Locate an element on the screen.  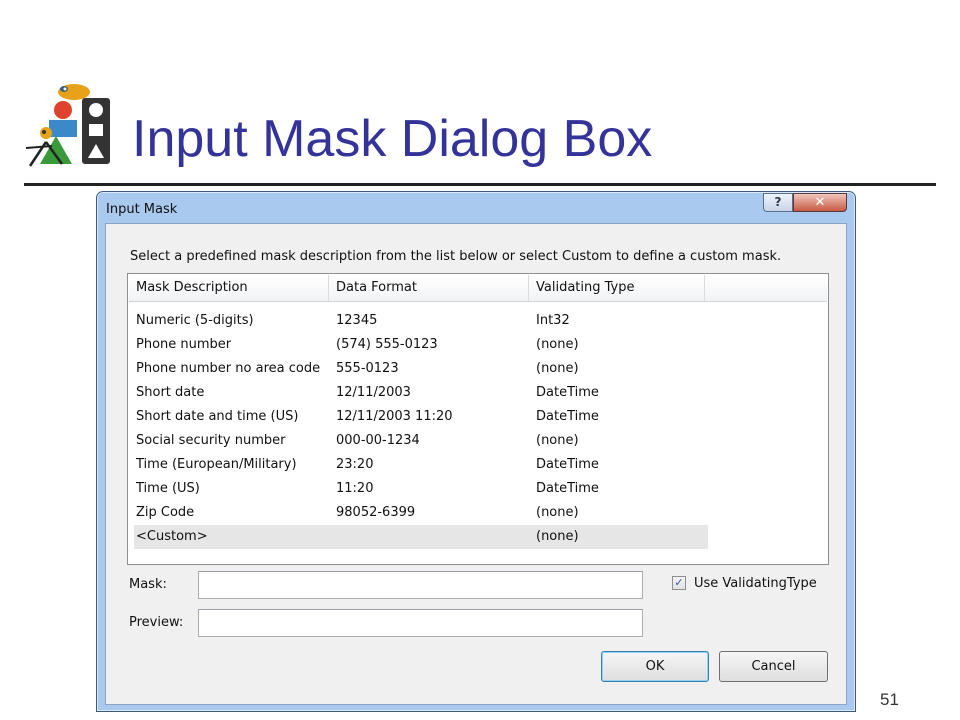
help-icon: ? is located at coordinates (778, 202).